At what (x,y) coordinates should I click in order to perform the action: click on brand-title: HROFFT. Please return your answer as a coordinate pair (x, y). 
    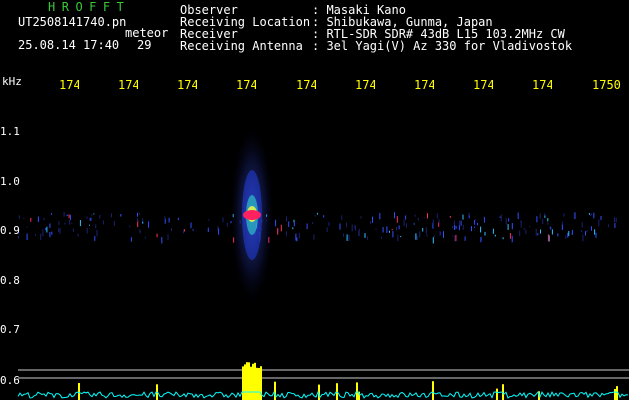
    Looking at the image, I should click on (89, 7).